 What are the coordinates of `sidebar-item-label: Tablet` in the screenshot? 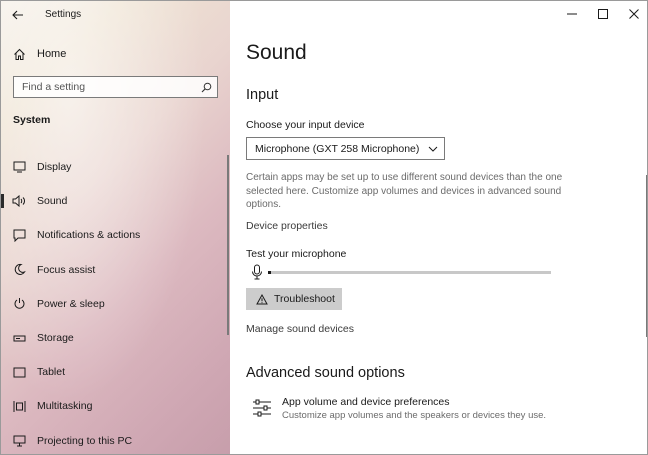 It's located at (51, 372).